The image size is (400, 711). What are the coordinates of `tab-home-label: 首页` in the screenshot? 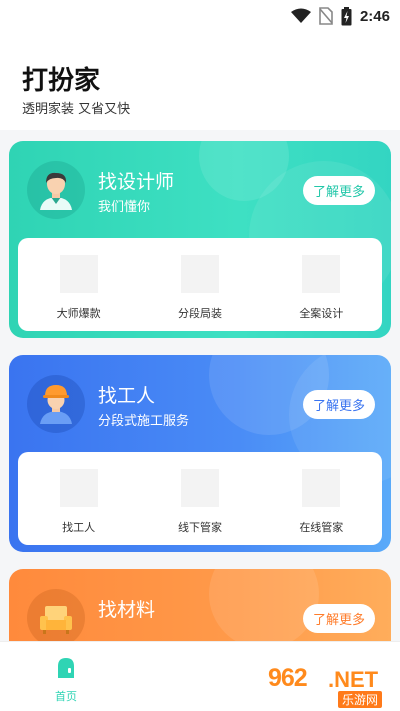 It's located at (66, 696).